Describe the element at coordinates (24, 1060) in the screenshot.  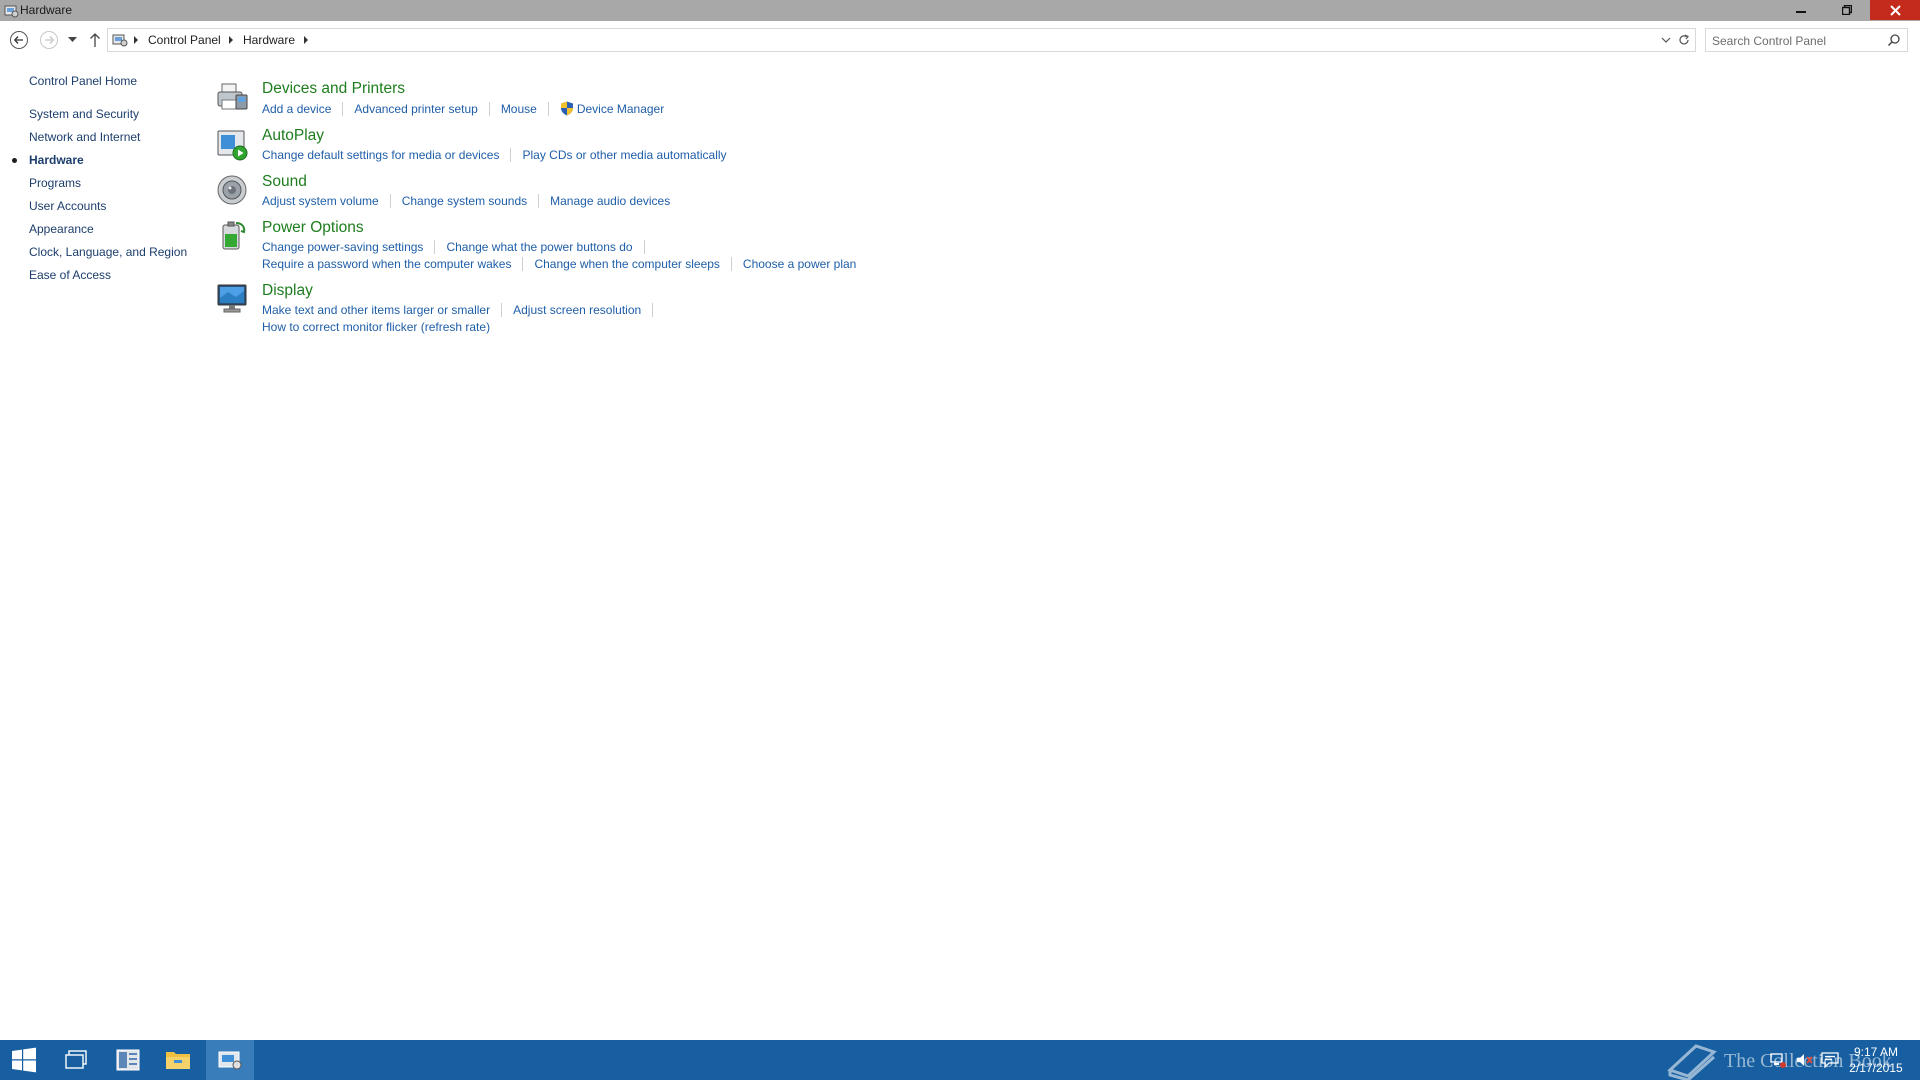
I see `start-button` at that location.